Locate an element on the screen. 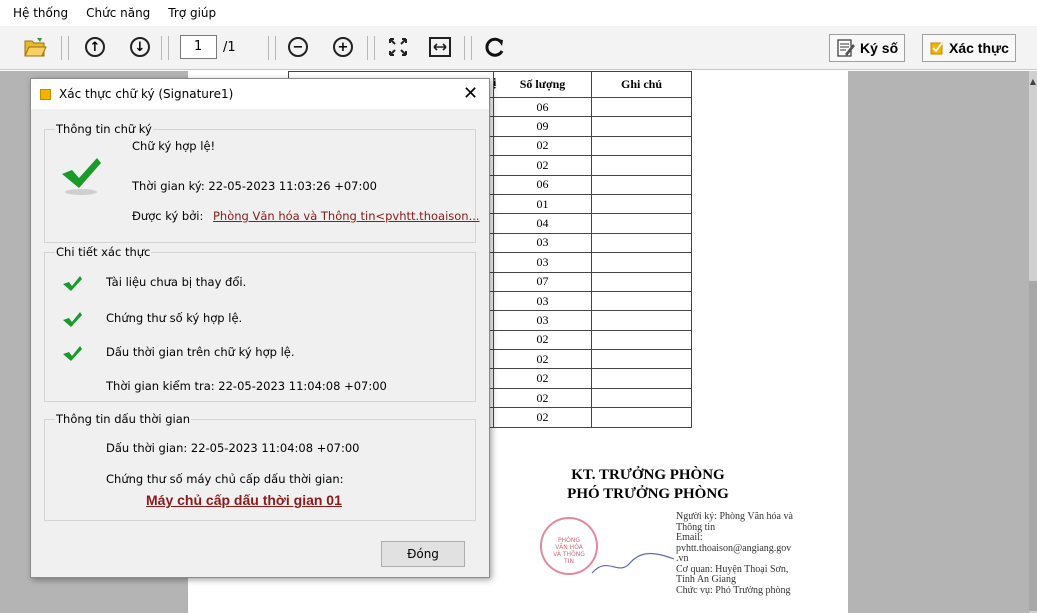 This screenshot has height=613, width=1037. group-label: Thông tin chữ ký is located at coordinates (104, 129).